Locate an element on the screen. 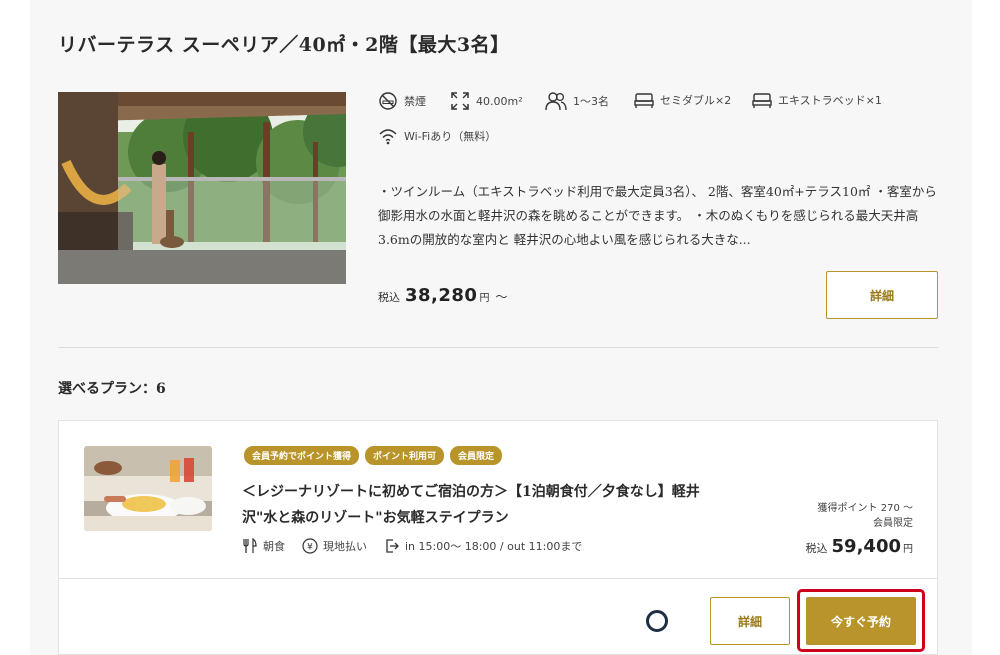 The height and width of the screenshot is (655, 1000). amenity-area: 40.00m² is located at coordinates (486, 101).